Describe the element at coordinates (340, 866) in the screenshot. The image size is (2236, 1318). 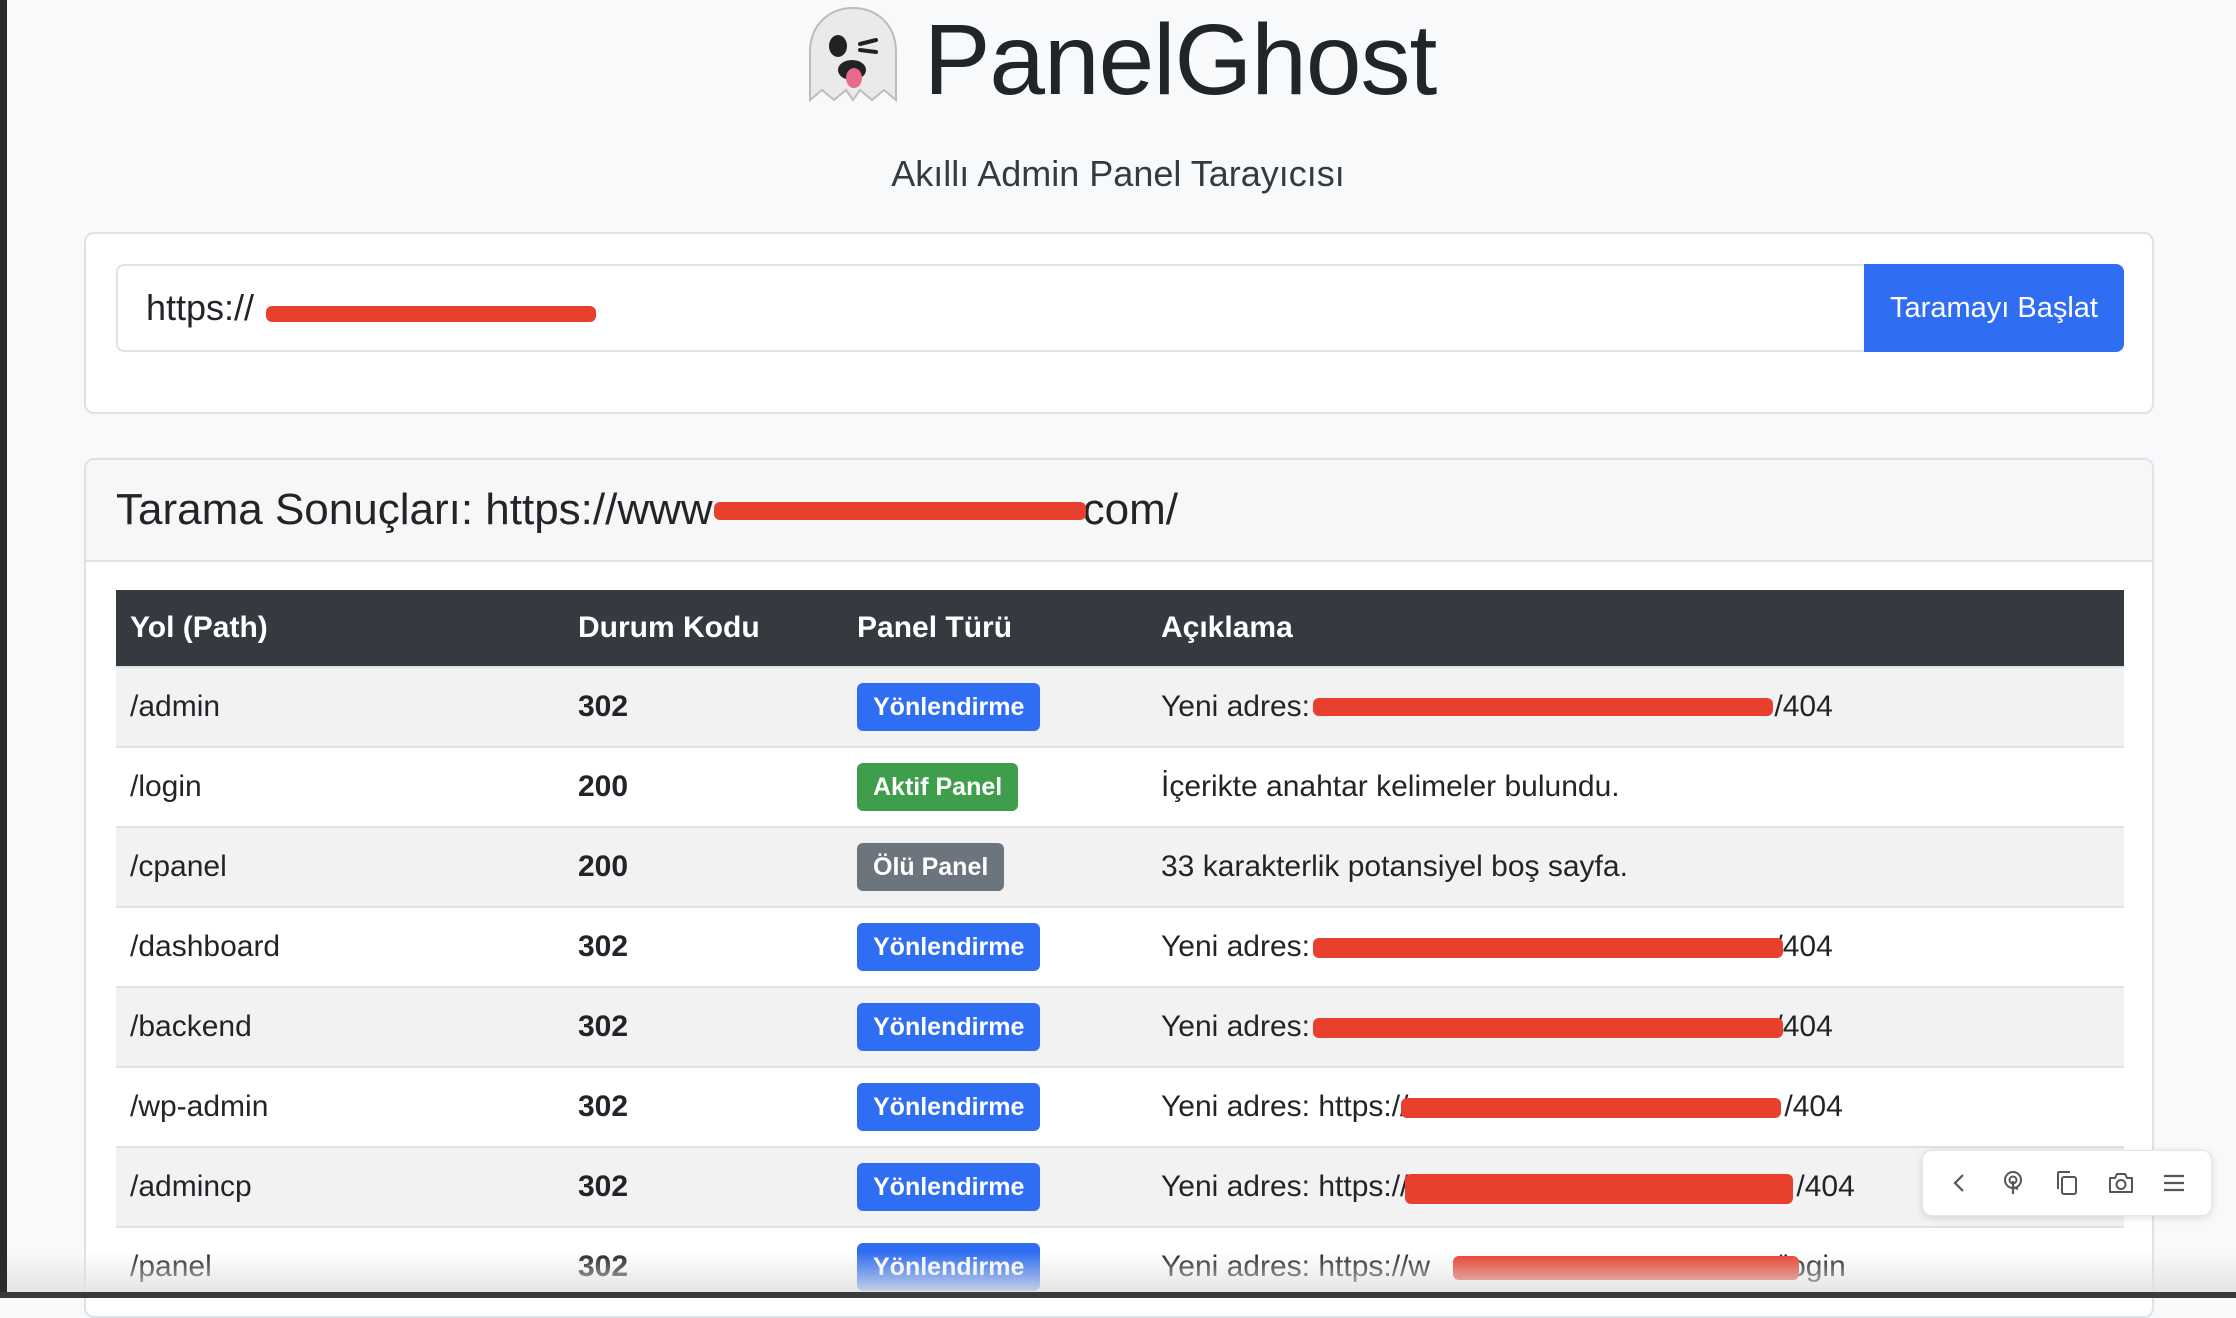
I see `path-cell: /cpanel` at that location.